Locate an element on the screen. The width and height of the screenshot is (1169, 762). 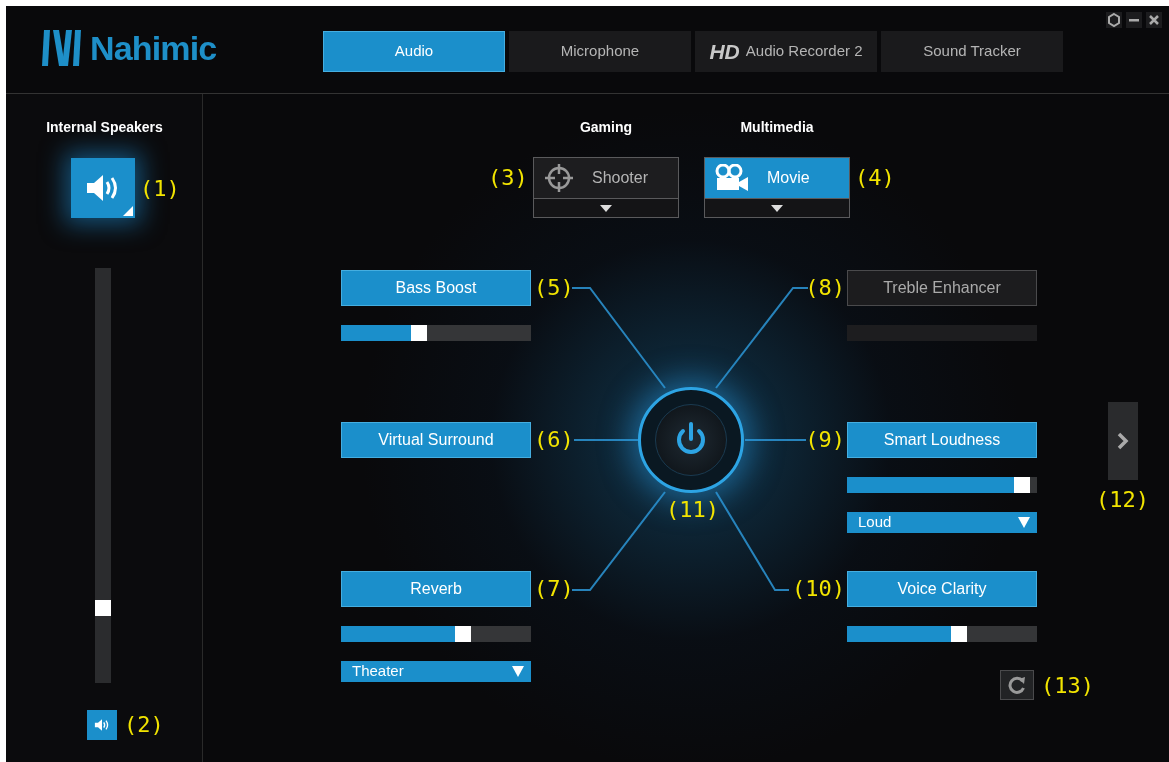
effect-toggle: Reverb is located at coordinates (436, 589).